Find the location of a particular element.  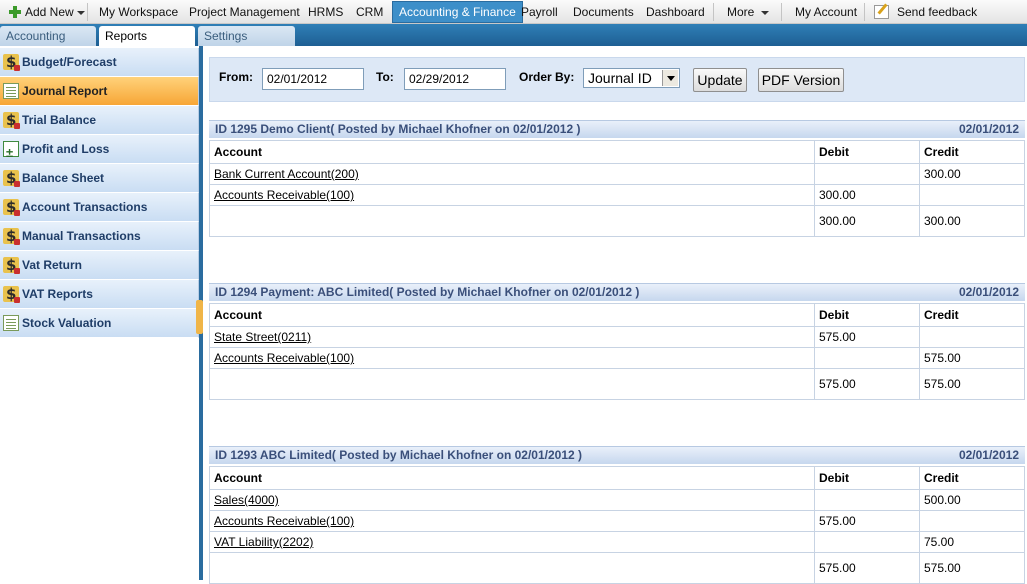

table-row: Bank Current Account(200) 300.00 is located at coordinates (617, 174).